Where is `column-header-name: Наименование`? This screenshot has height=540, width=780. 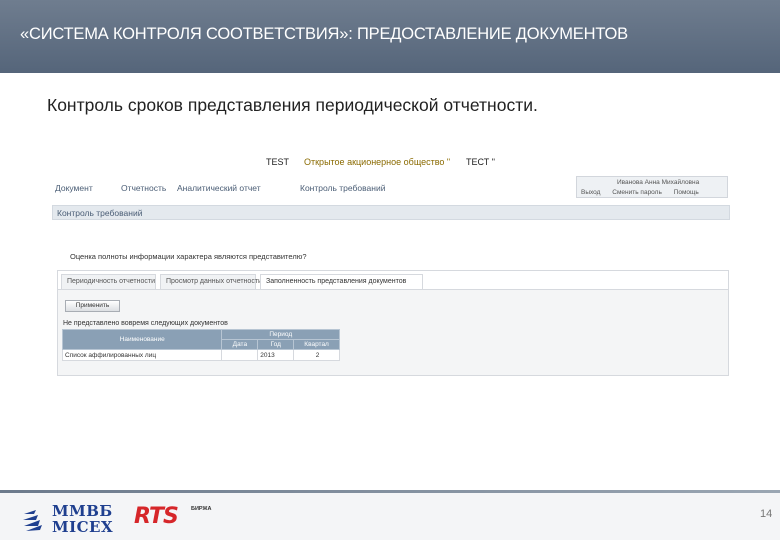 column-header-name: Наименование is located at coordinates (142, 339).